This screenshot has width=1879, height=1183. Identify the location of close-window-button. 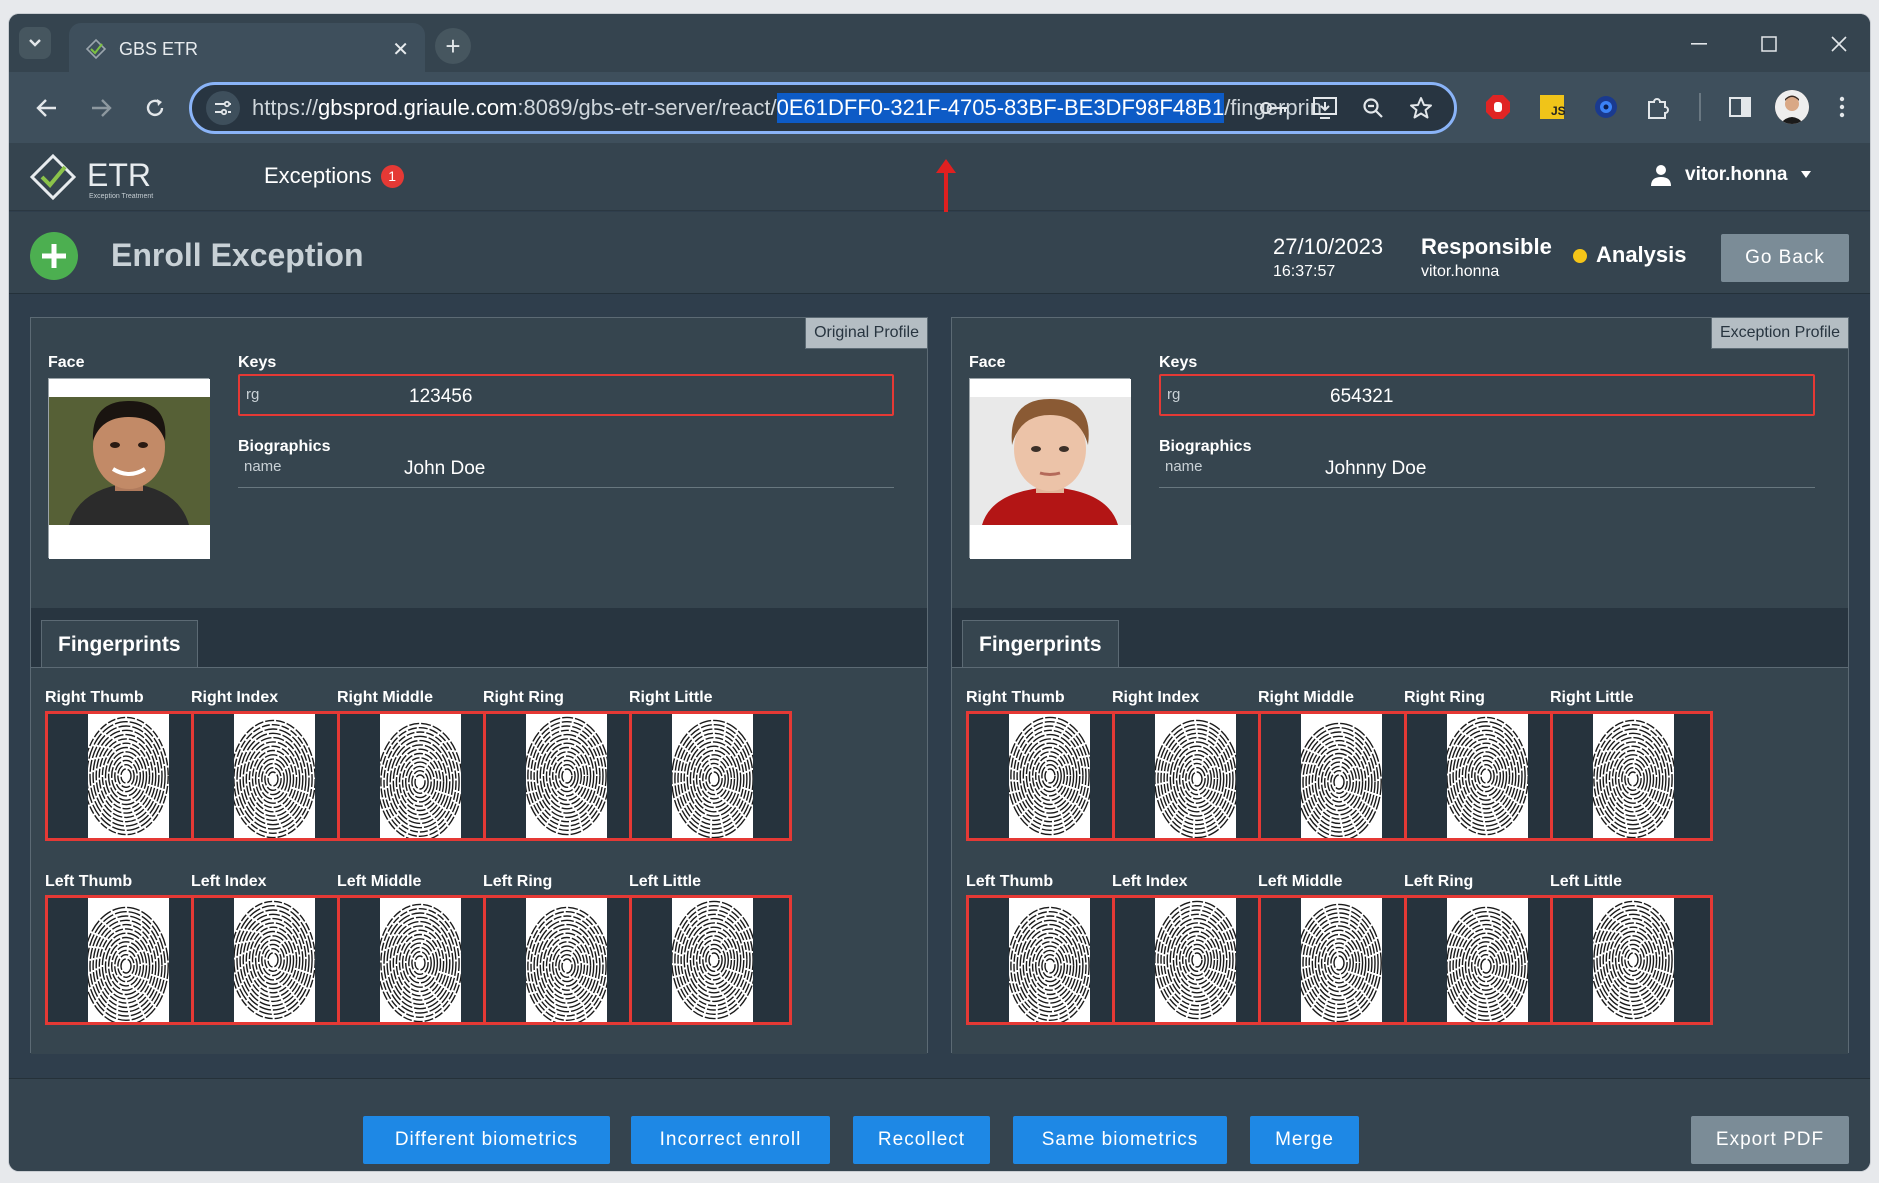
(1839, 44).